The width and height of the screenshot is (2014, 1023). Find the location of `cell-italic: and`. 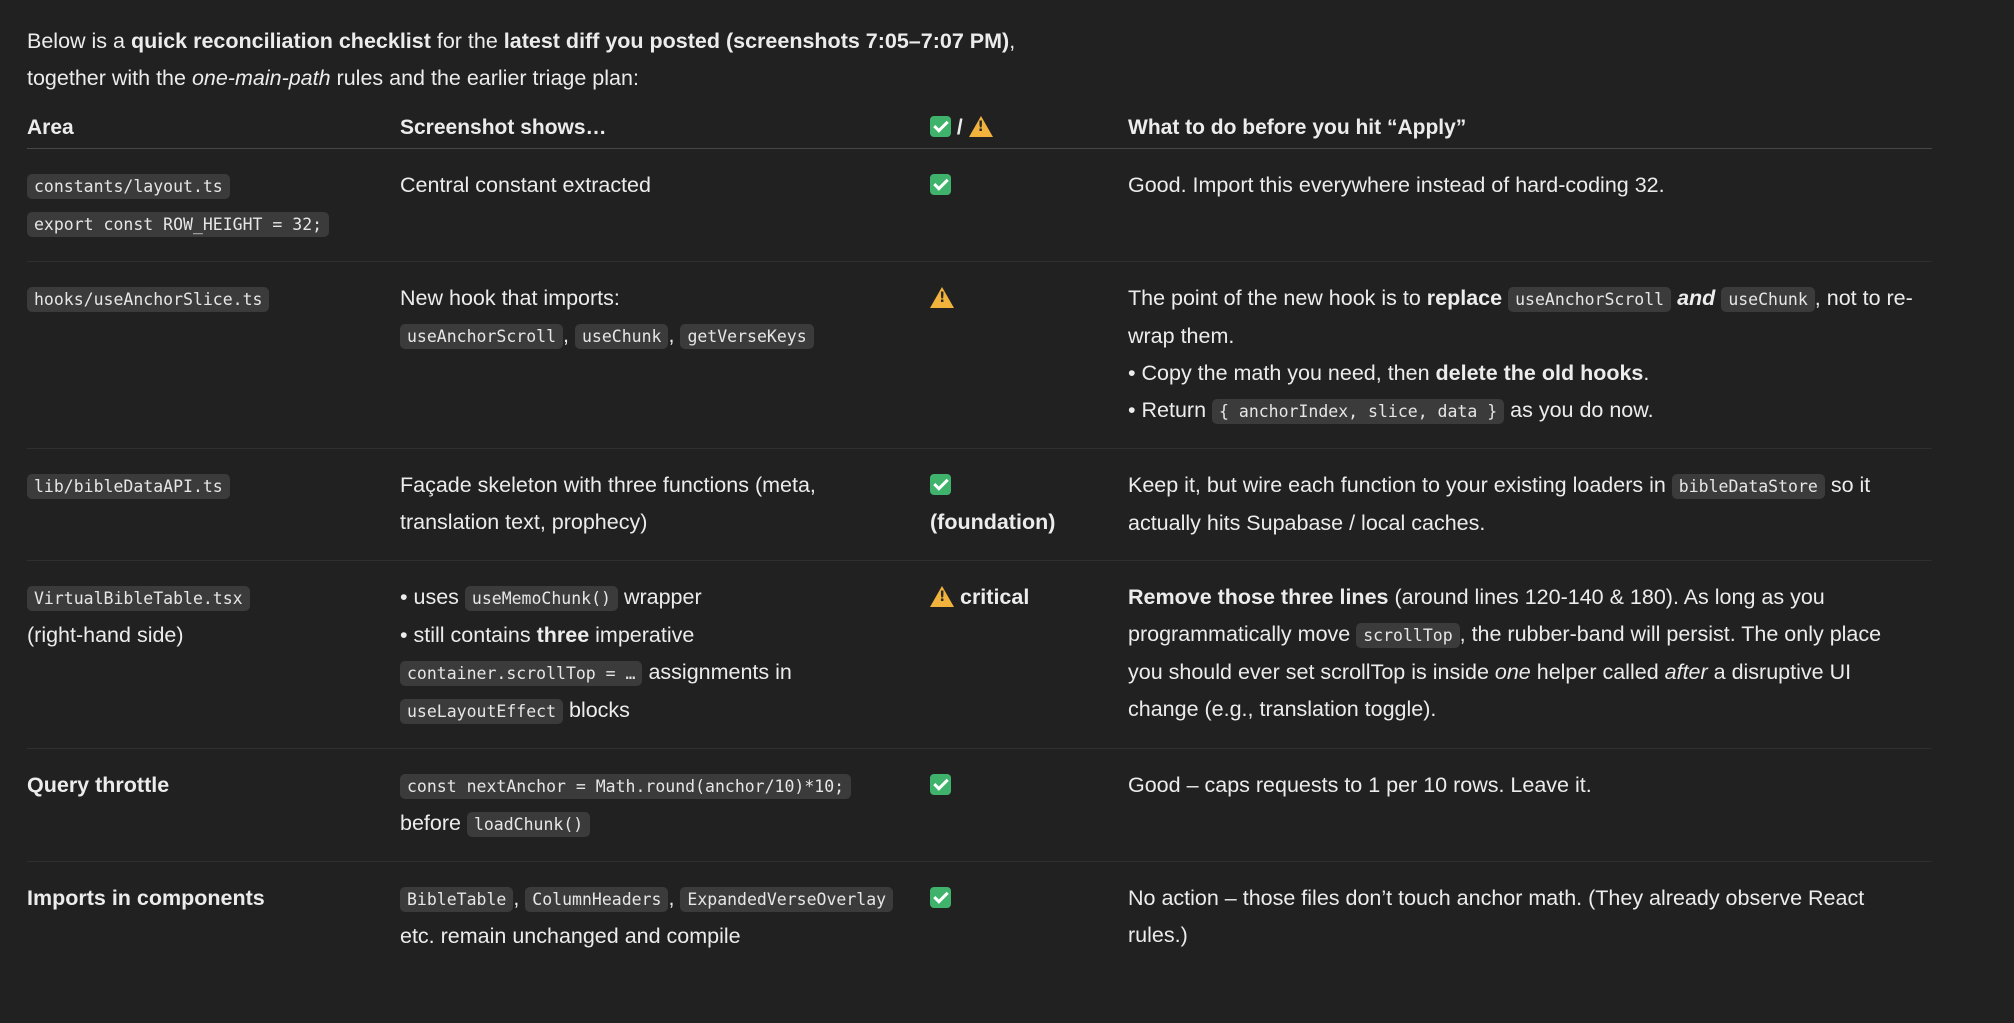

cell-italic: and is located at coordinates (1696, 298).